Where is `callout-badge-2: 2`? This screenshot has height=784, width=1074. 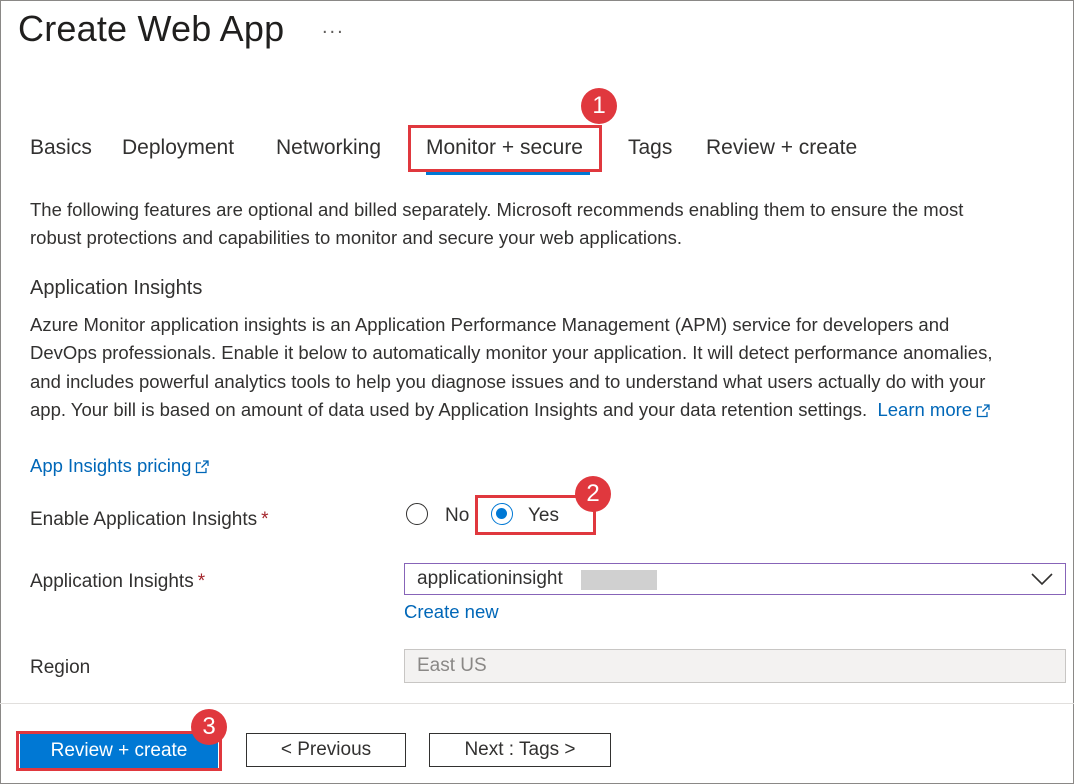 callout-badge-2: 2 is located at coordinates (593, 494).